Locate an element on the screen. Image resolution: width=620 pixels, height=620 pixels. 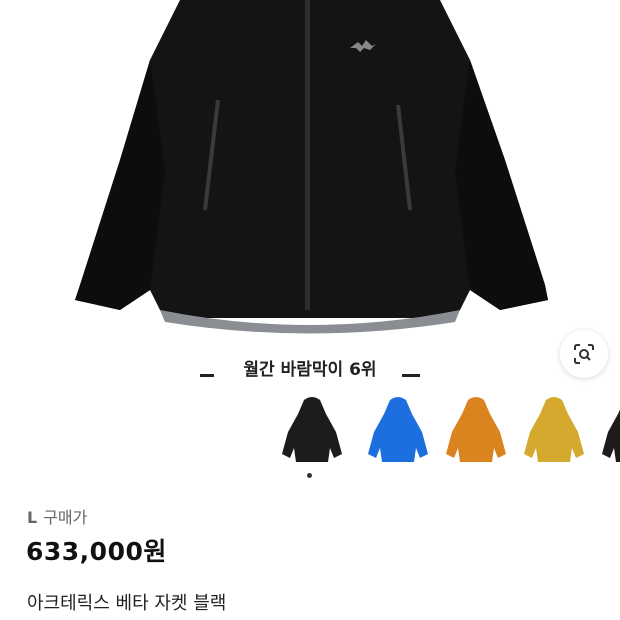
color-thumbnails is located at coordinates (445, 432).